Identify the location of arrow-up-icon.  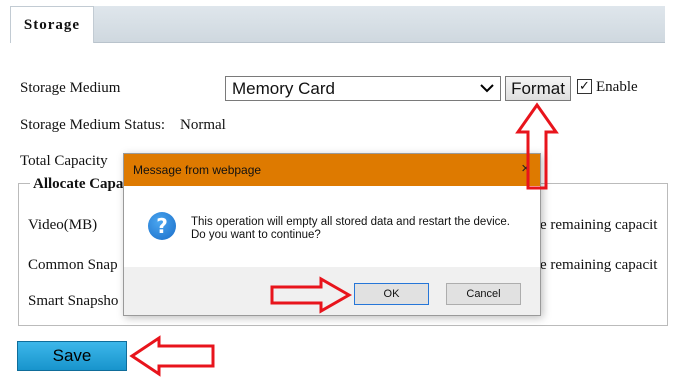
(537, 146).